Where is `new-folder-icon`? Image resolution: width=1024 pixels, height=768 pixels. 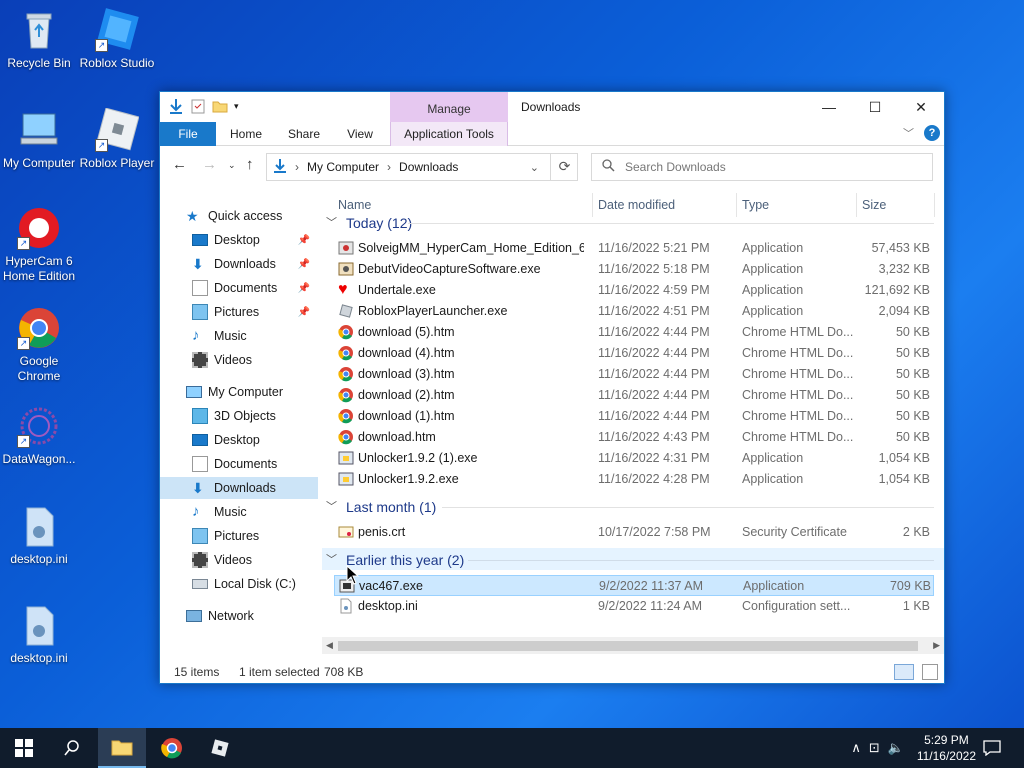
new-folder-icon is located at coordinates (220, 106).